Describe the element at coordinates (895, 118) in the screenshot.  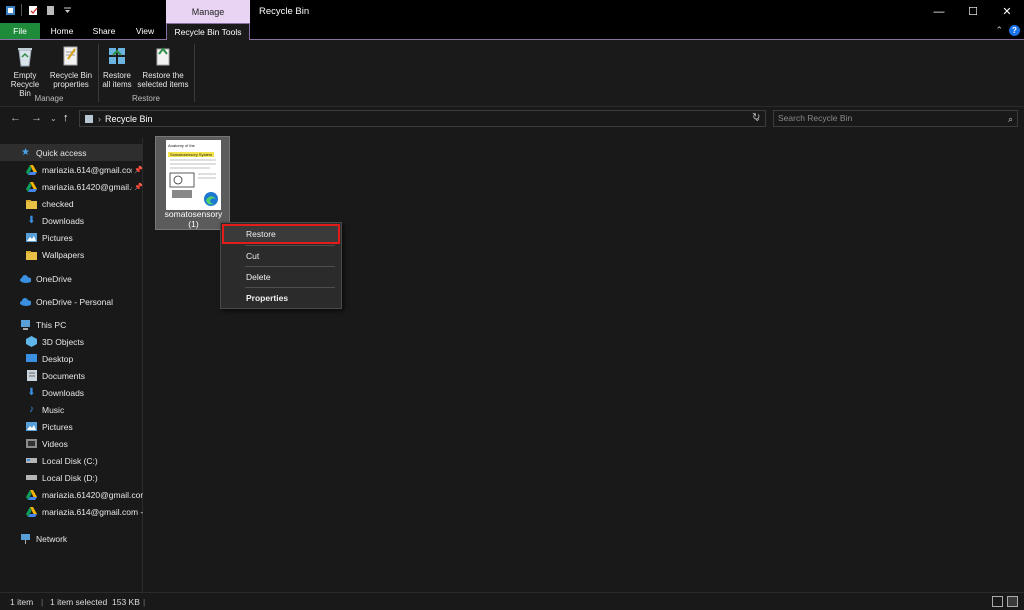
I see `search-input: Search Recycle Bin ⌕` at that location.